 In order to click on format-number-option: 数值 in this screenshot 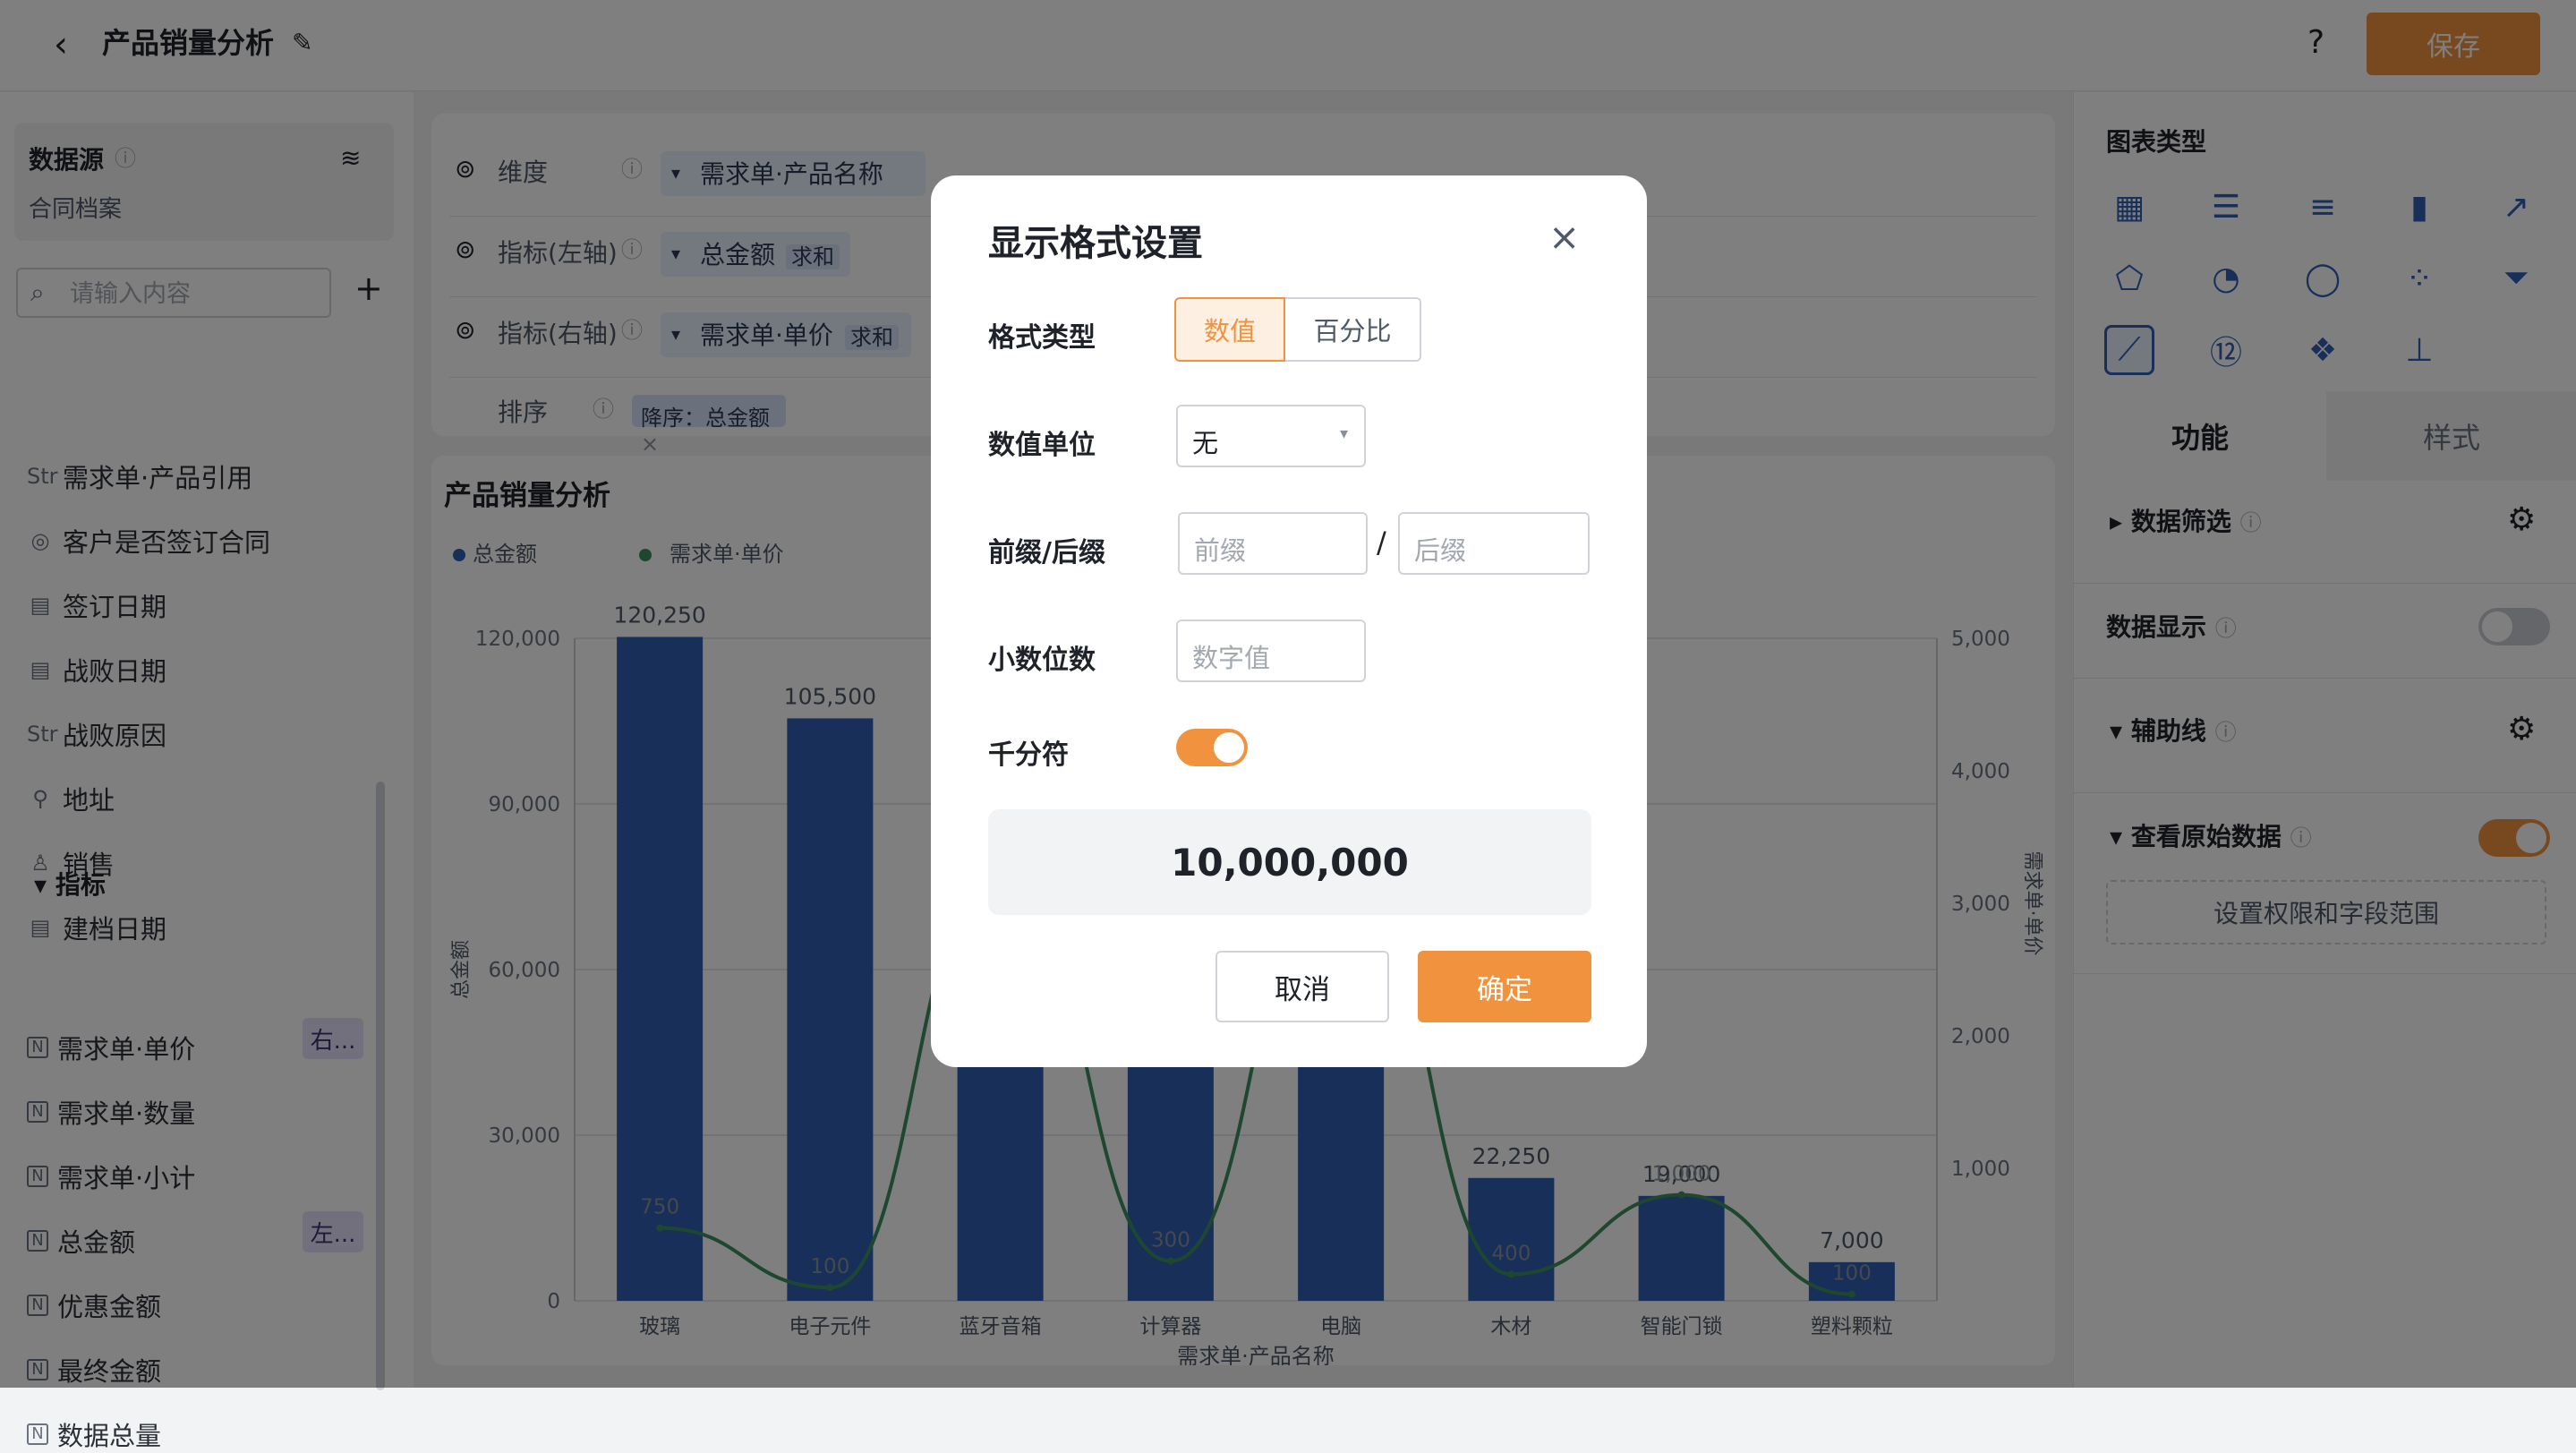, I will do `click(1229, 329)`.